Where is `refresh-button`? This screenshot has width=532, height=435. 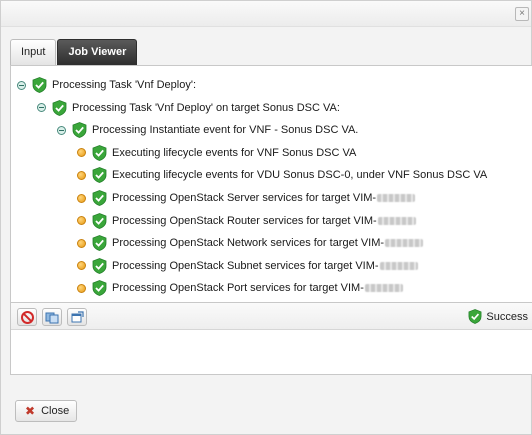 refresh-button is located at coordinates (52, 317).